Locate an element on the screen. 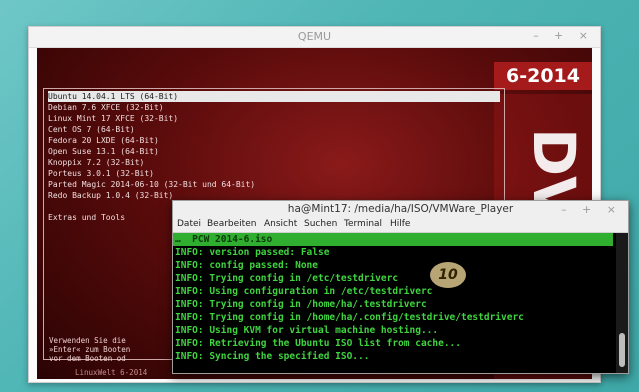 Image resolution: width=639 pixels, height=392 pixels. menu-ansicht: Ansicht is located at coordinates (280, 224).